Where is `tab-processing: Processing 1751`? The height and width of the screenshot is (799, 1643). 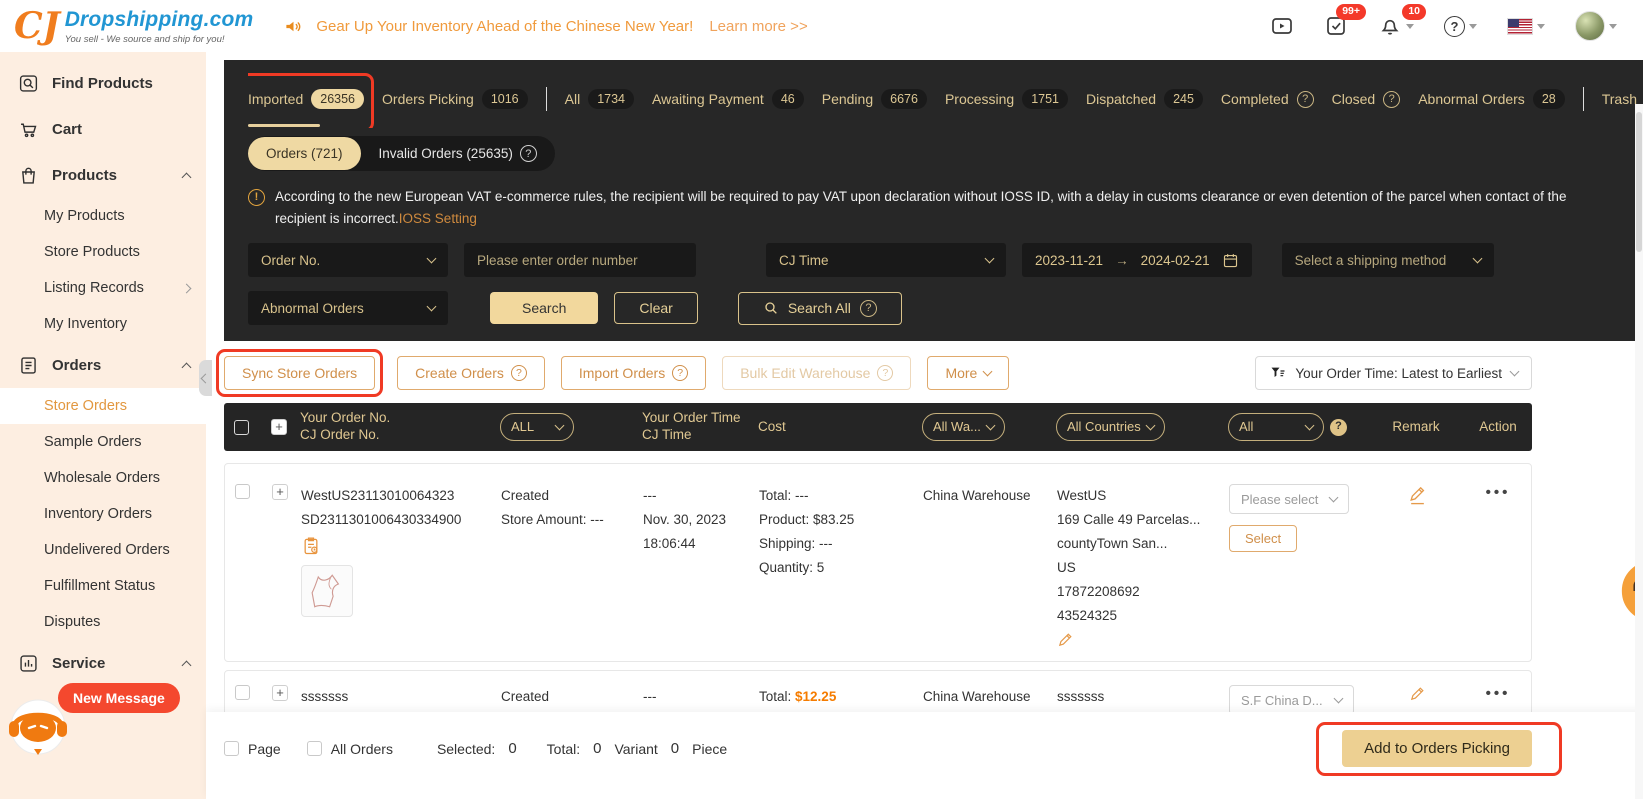 tab-processing: Processing 1751 is located at coordinates (1006, 99).